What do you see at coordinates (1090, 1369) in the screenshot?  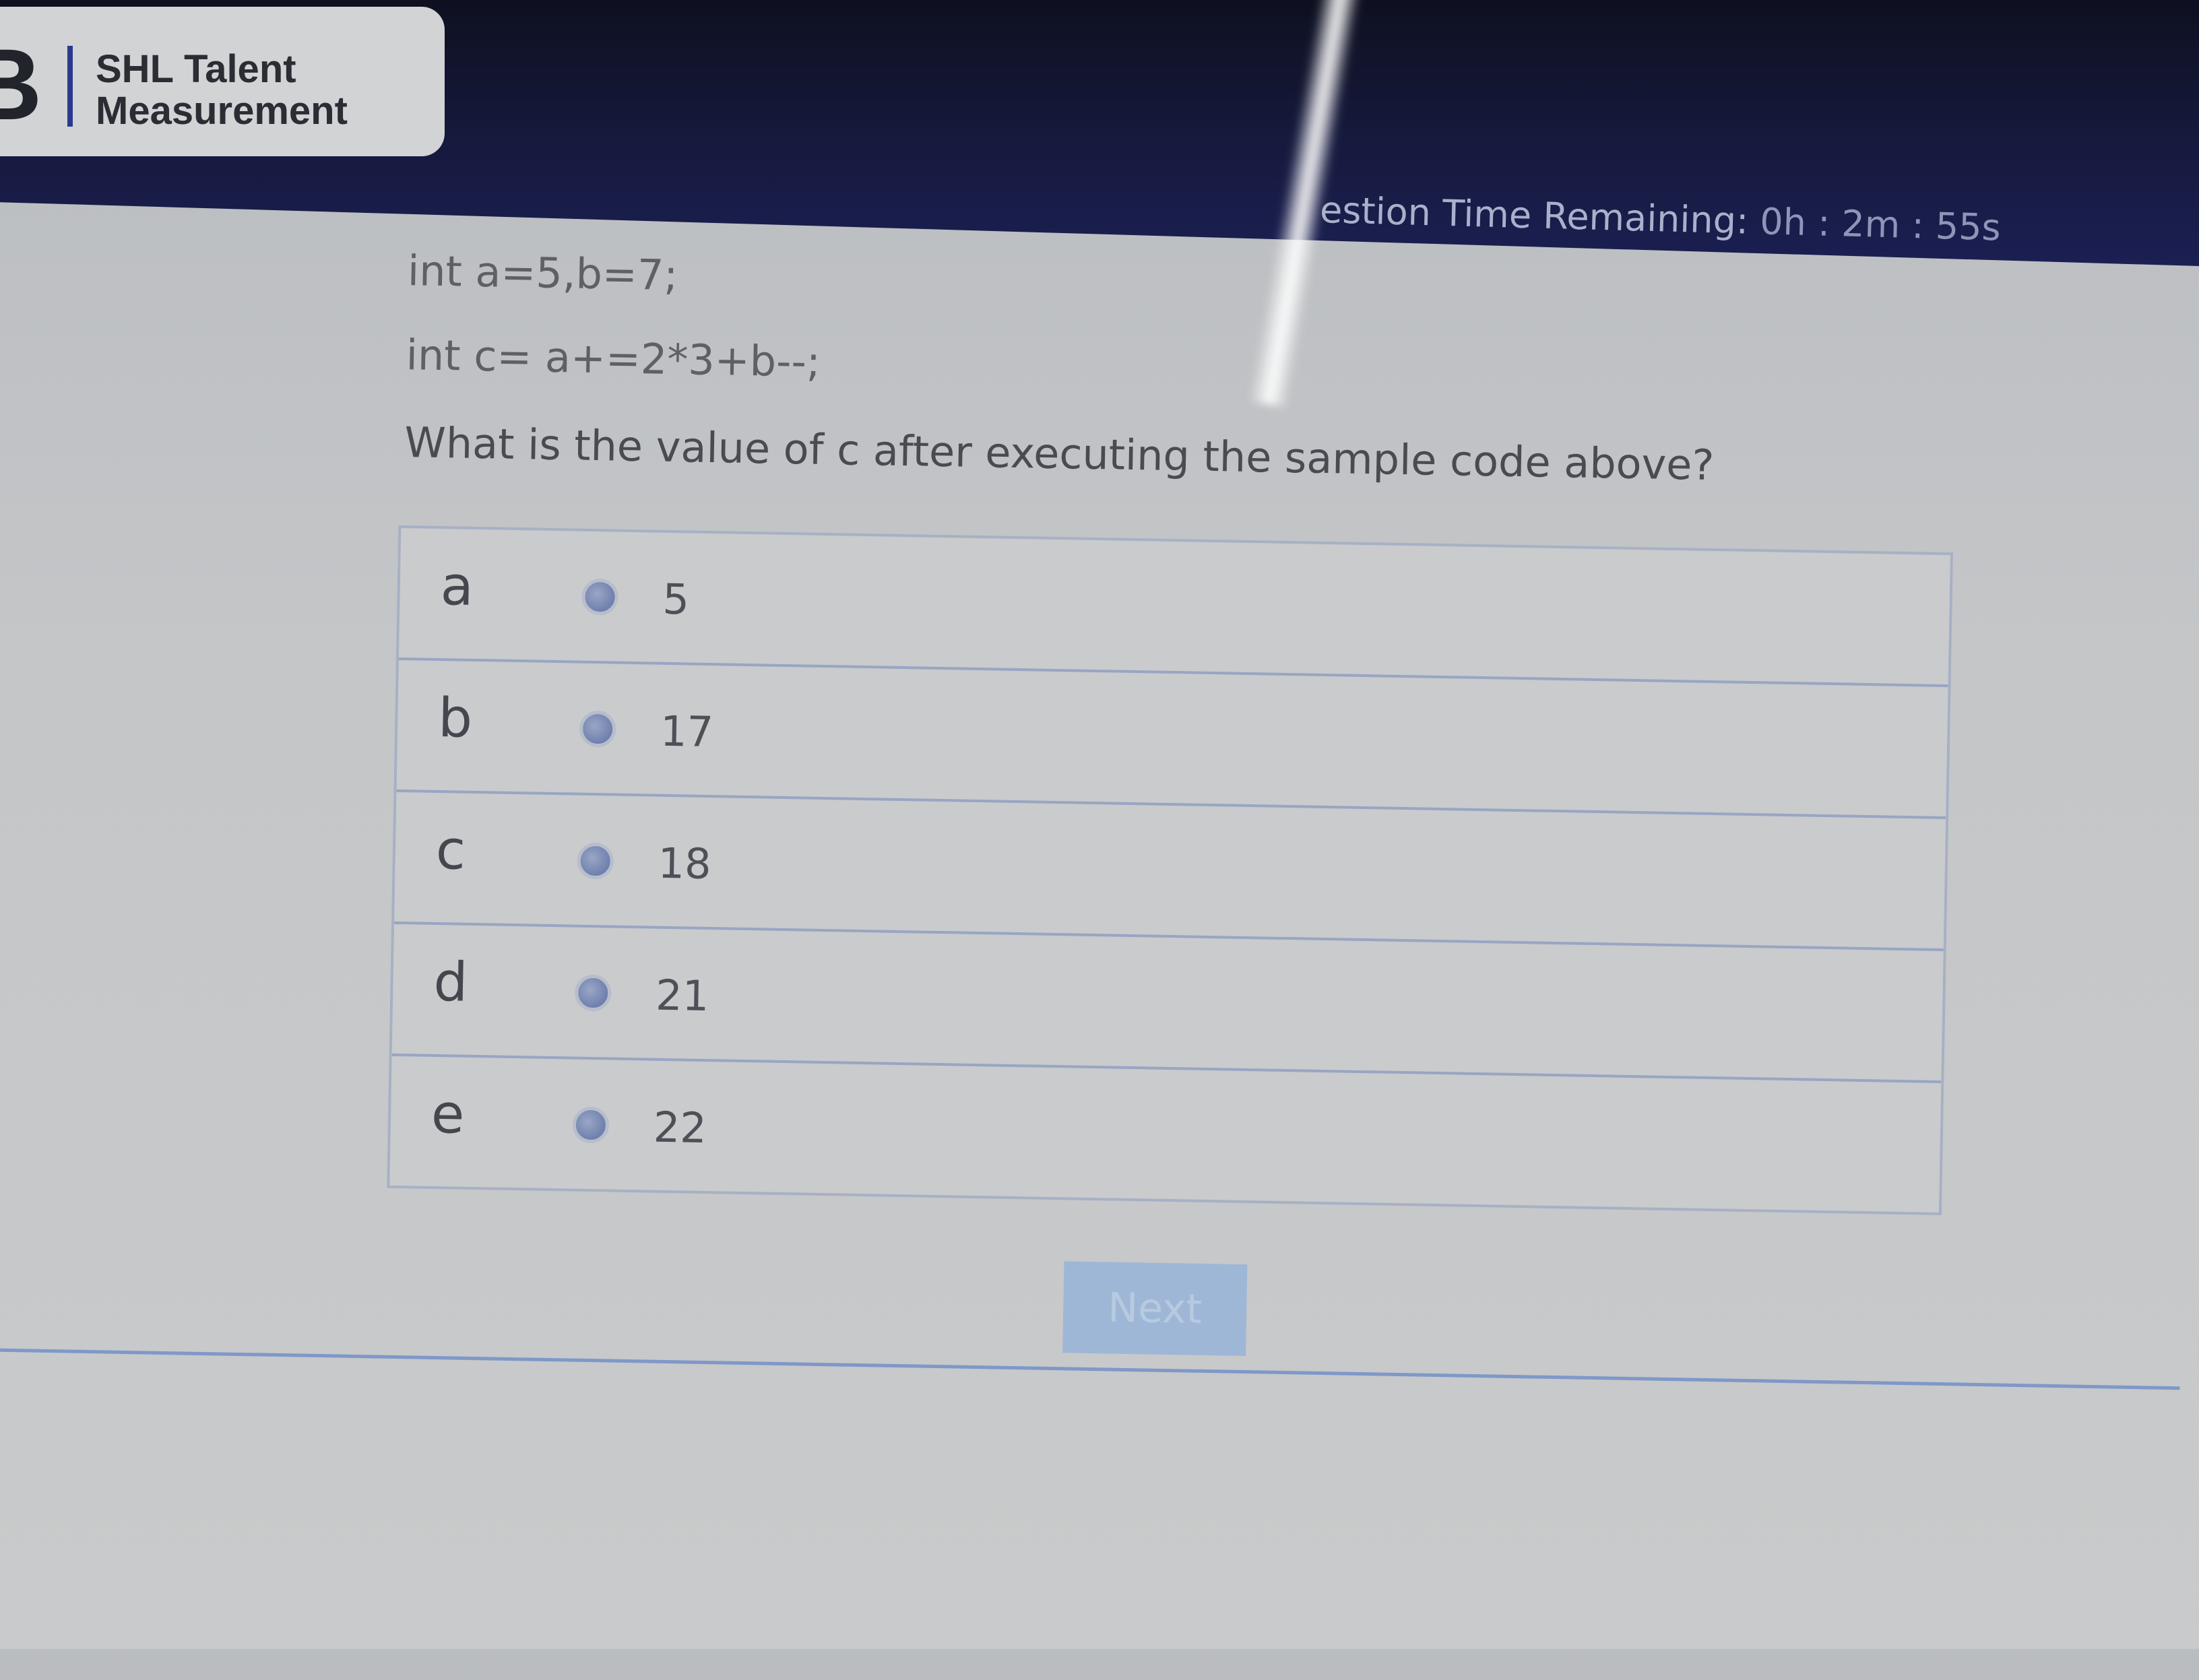 I see `footer-divider` at bounding box center [1090, 1369].